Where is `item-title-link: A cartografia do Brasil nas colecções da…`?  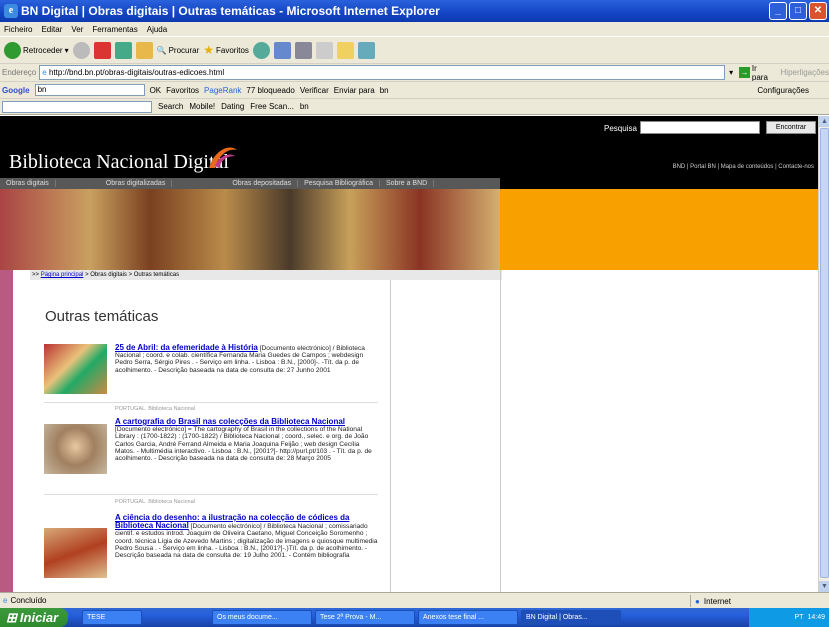 item-title-link: A cartografia do Brasil nas colecções da… is located at coordinates (230, 421).